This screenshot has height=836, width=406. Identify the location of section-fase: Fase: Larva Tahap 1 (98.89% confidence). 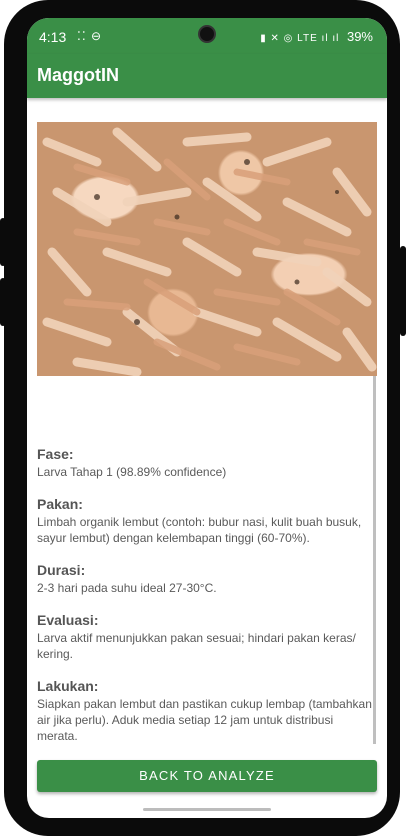
(207, 463).